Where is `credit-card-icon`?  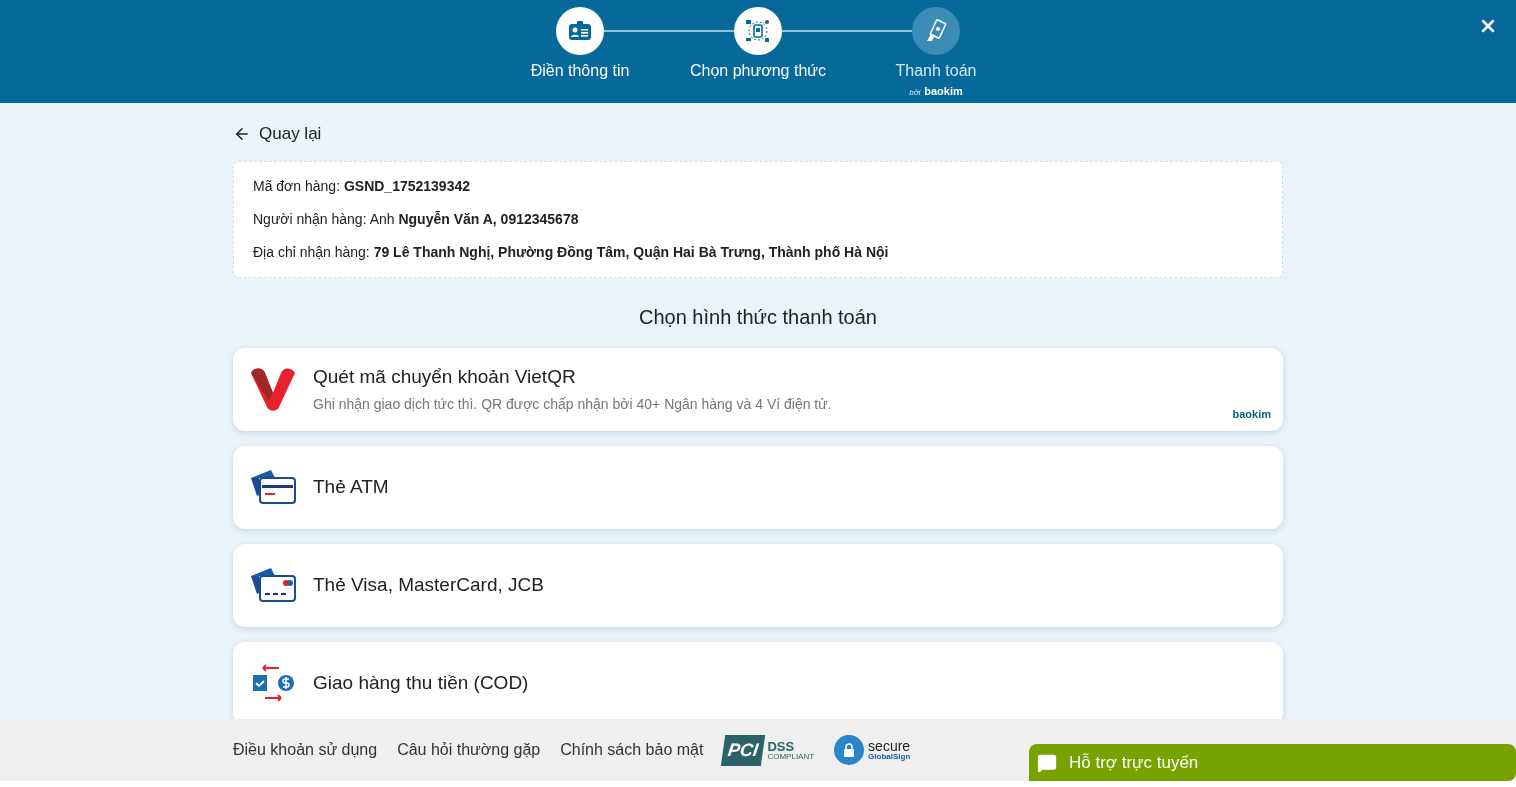 credit-card-icon is located at coordinates (273, 585).